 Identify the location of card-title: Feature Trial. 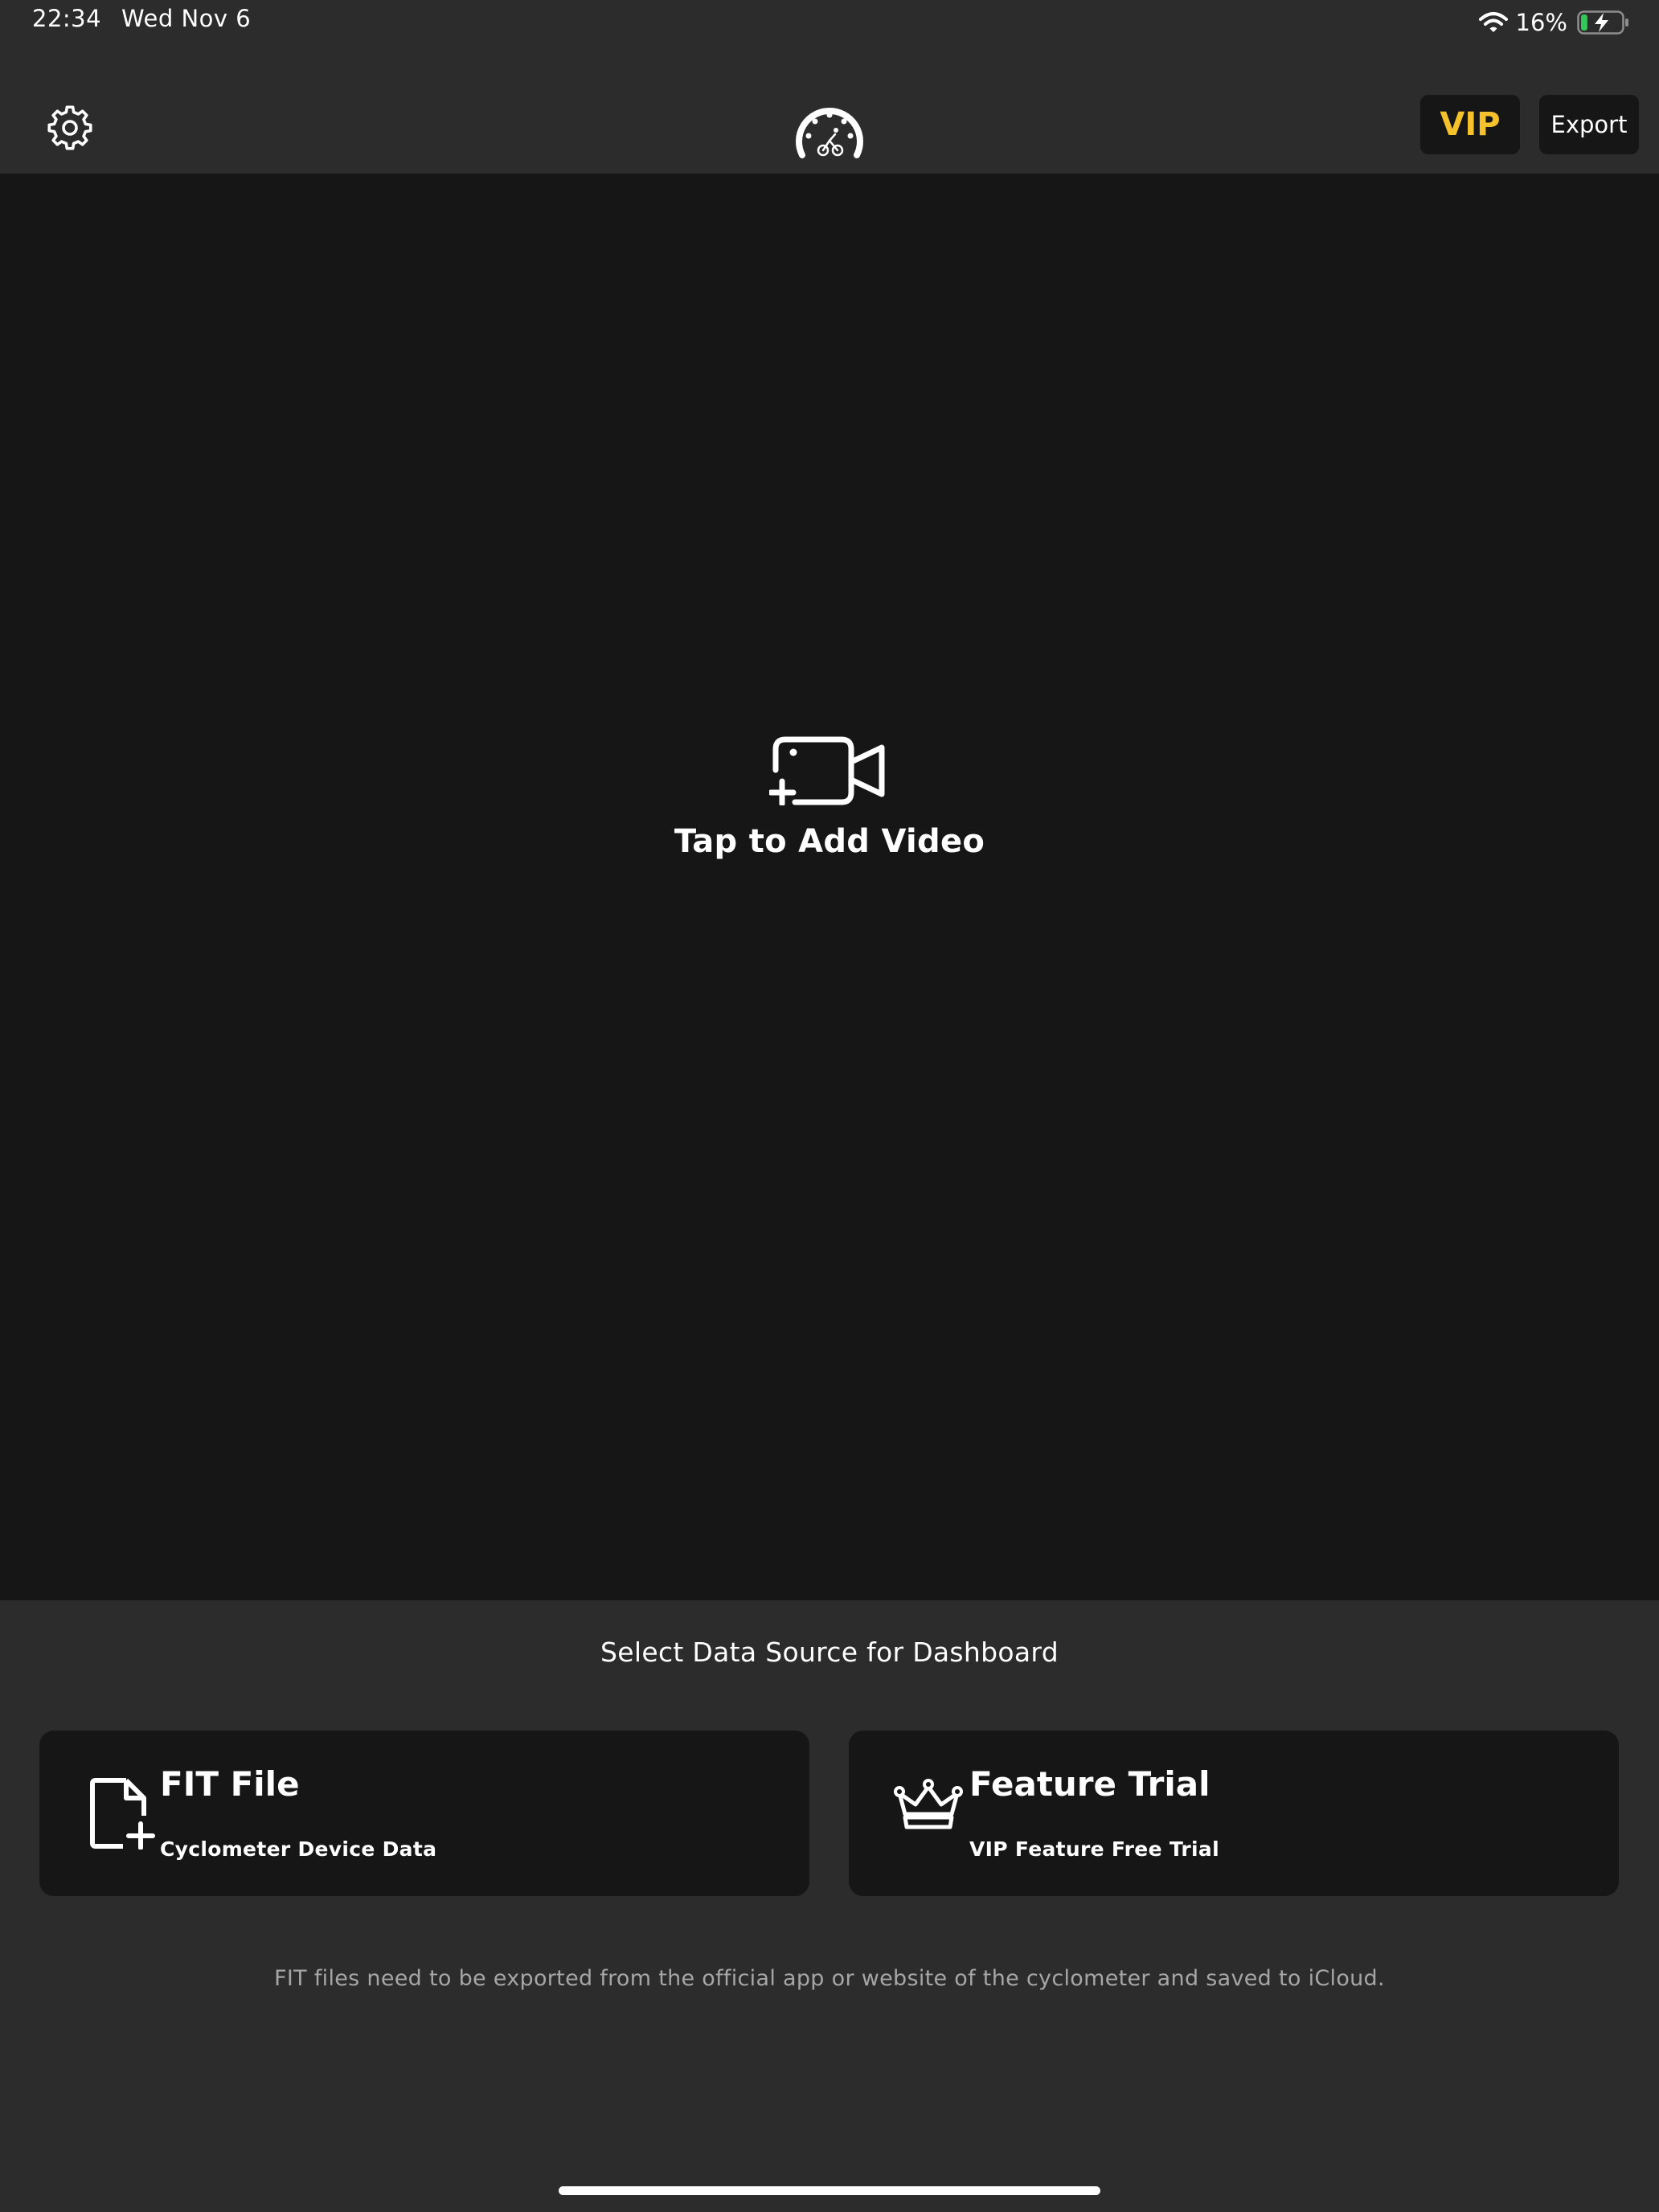
(1089, 1784).